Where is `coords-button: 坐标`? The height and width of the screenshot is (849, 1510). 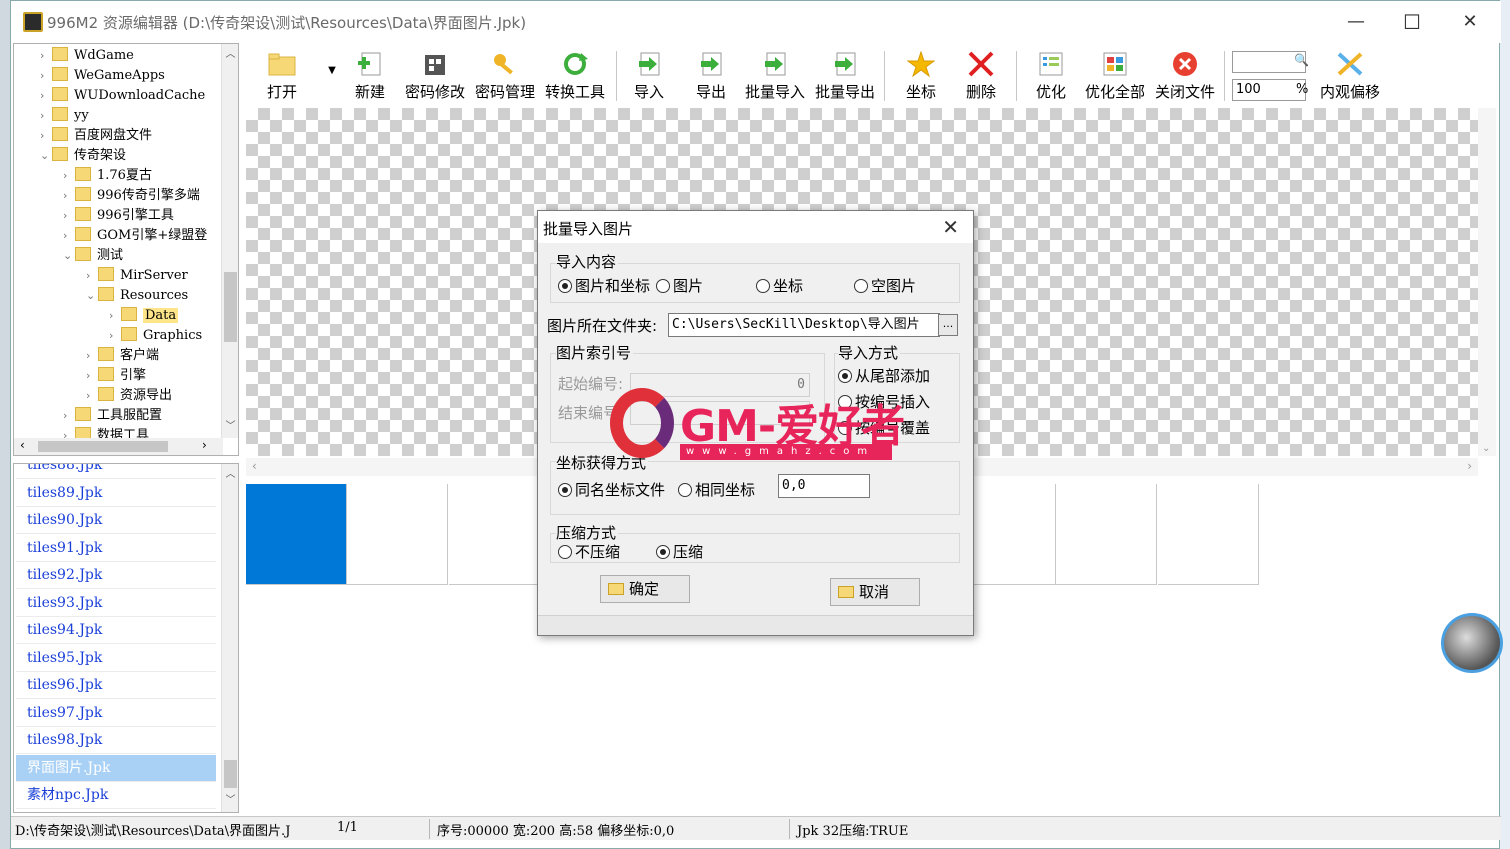
coords-button: 坐标 is located at coordinates (921, 74).